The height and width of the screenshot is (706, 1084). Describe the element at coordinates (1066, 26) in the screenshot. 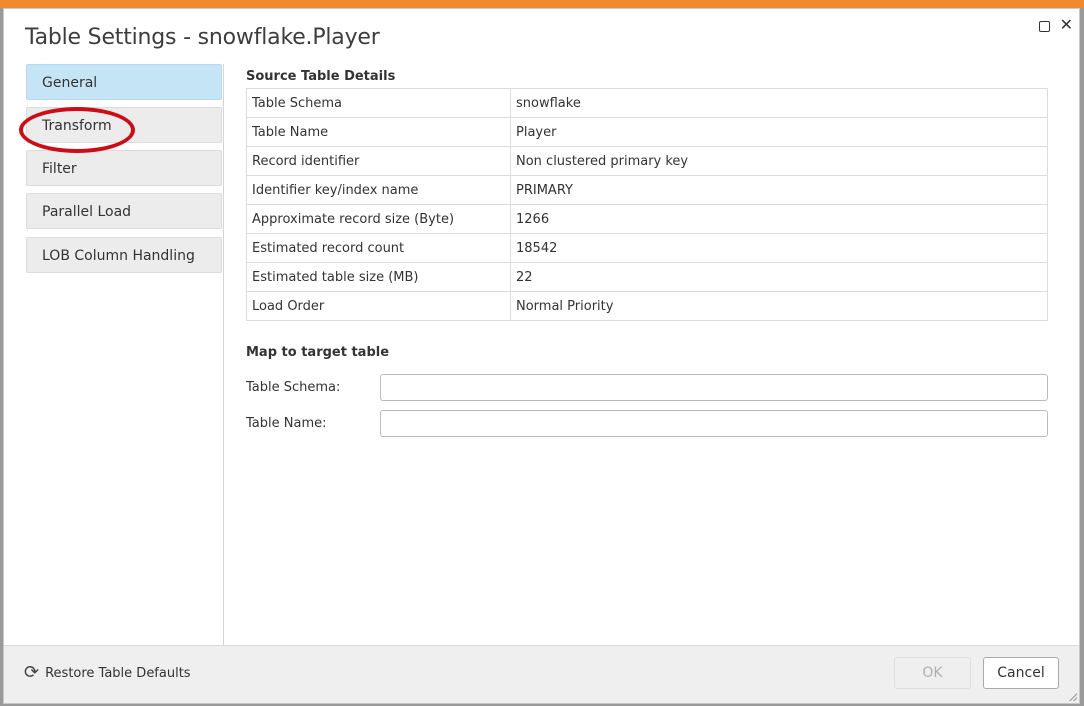

I see `close-icon: ✕` at that location.